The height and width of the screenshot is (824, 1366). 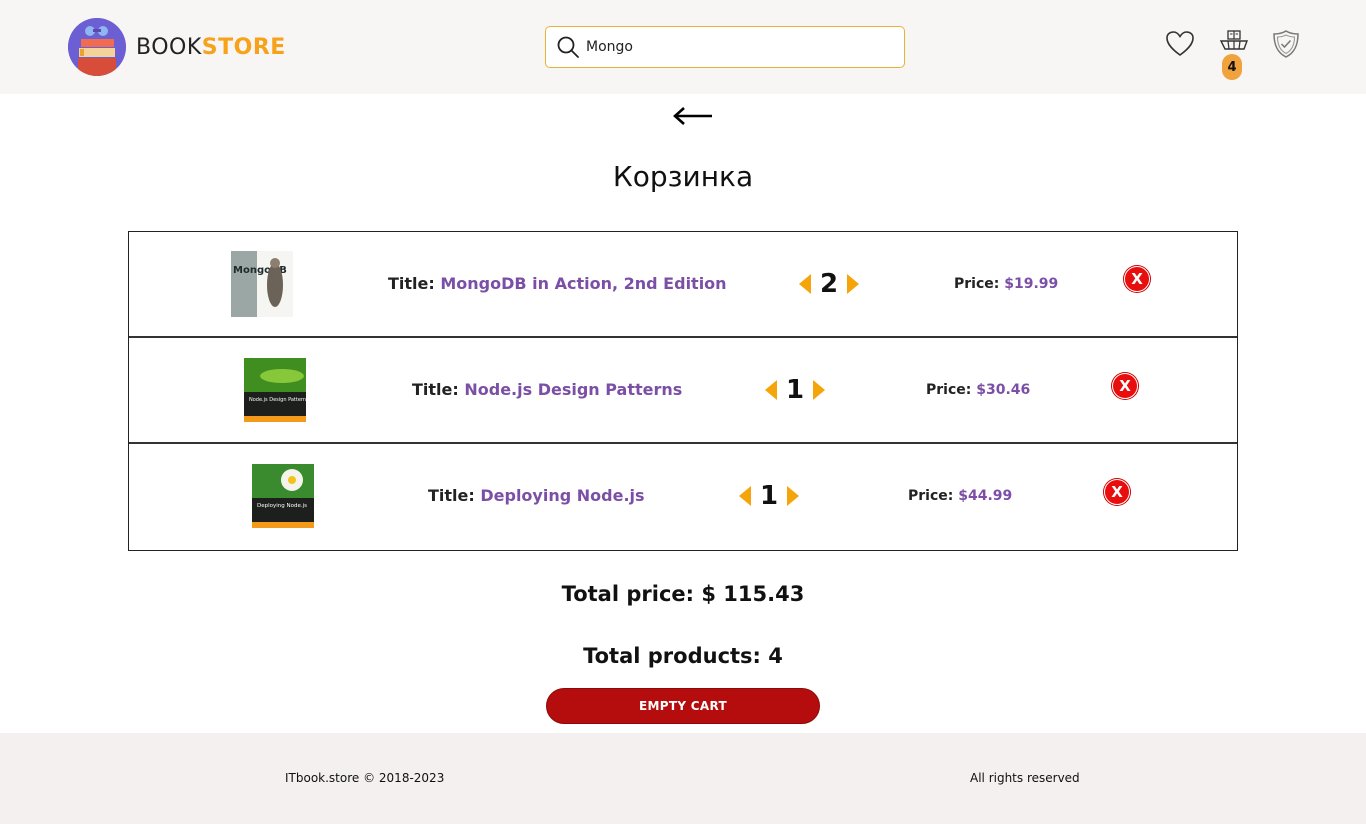 What do you see at coordinates (1232, 67) in the screenshot?
I see `cart-count-badge: 4` at bounding box center [1232, 67].